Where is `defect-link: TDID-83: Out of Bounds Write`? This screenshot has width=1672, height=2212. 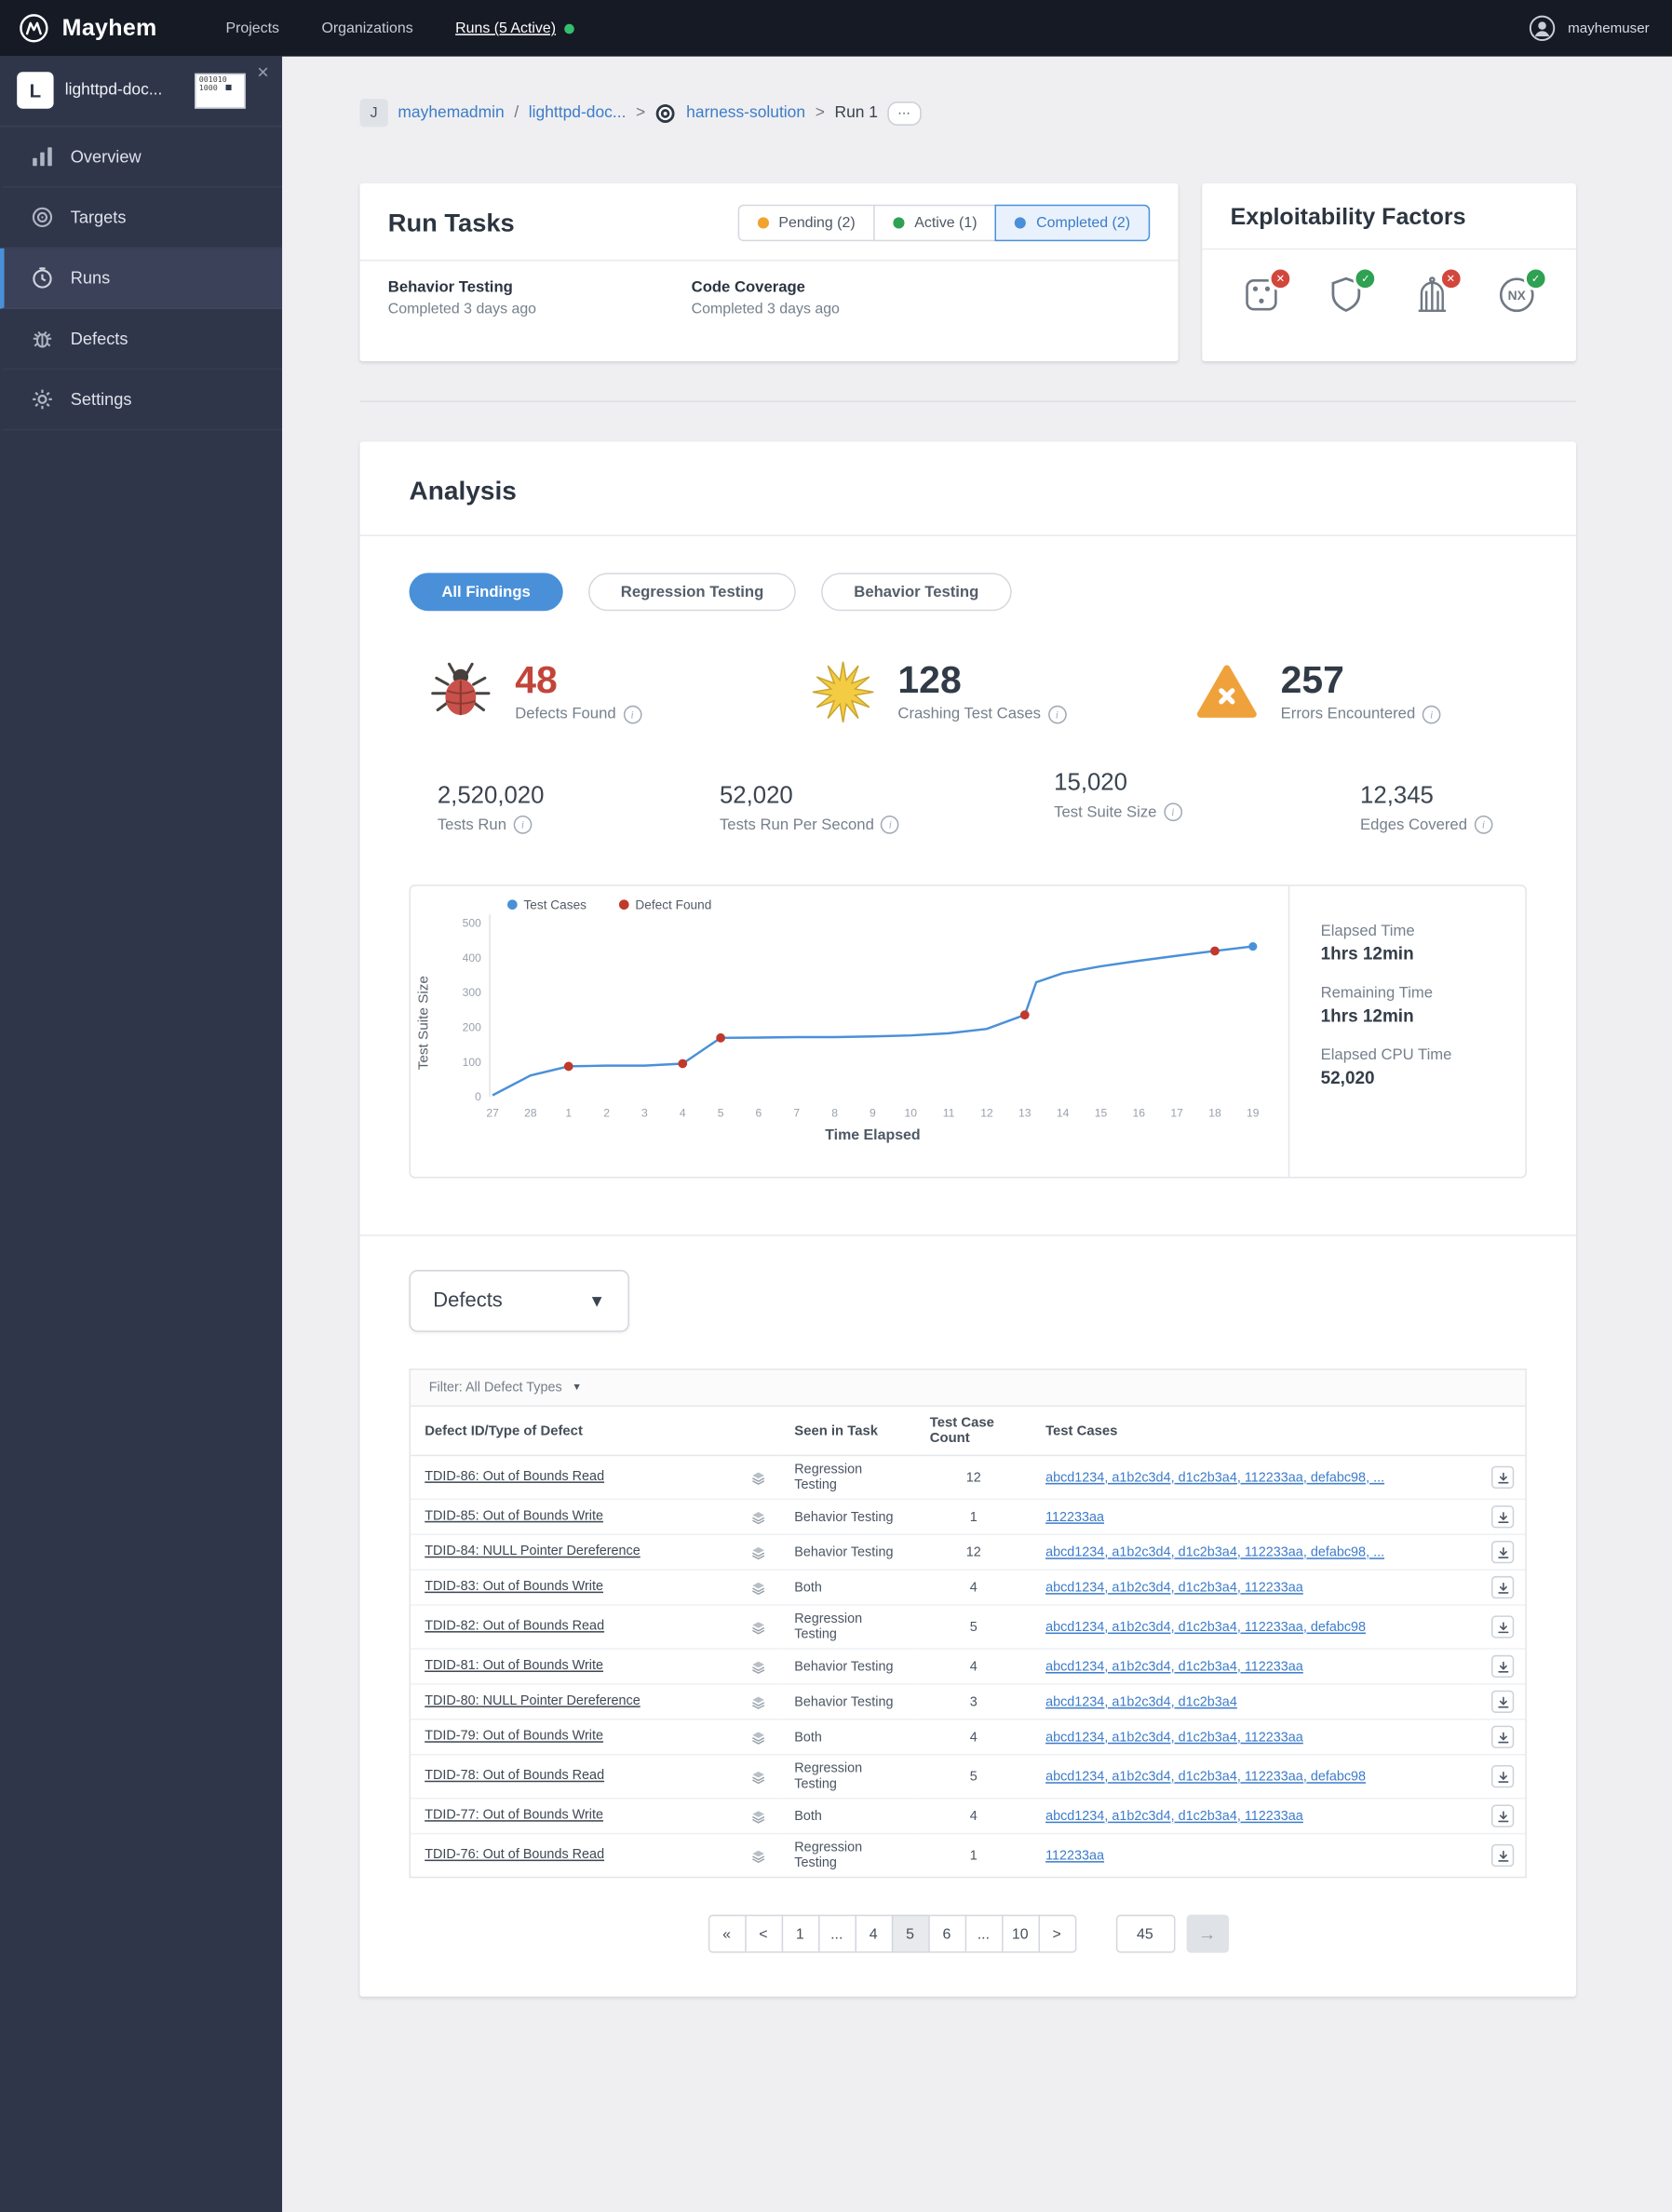
defect-link: TDID-83: Out of Bounds Write is located at coordinates (514, 1587).